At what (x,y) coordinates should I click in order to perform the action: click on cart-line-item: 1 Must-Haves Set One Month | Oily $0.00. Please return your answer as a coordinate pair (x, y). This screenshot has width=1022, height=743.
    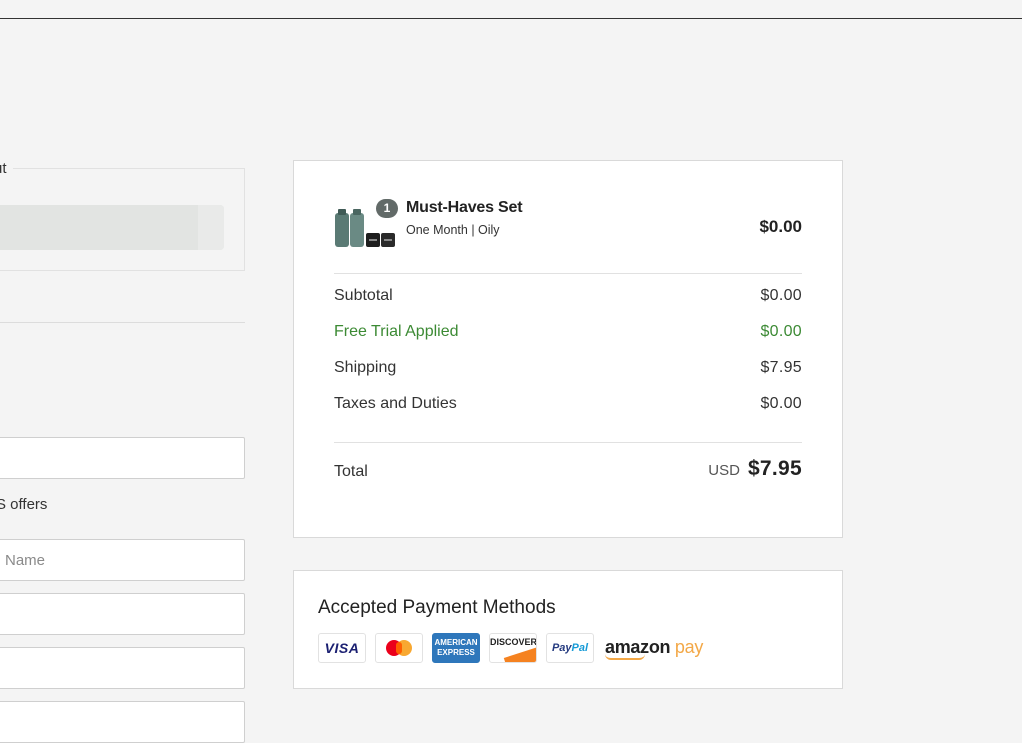
    Looking at the image, I should click on (568, 227).